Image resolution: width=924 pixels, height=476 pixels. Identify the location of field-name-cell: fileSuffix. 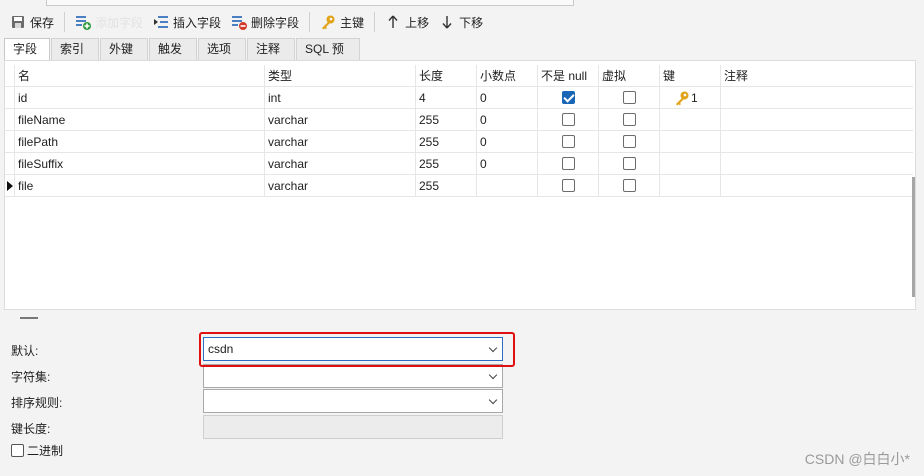
(140, 164).